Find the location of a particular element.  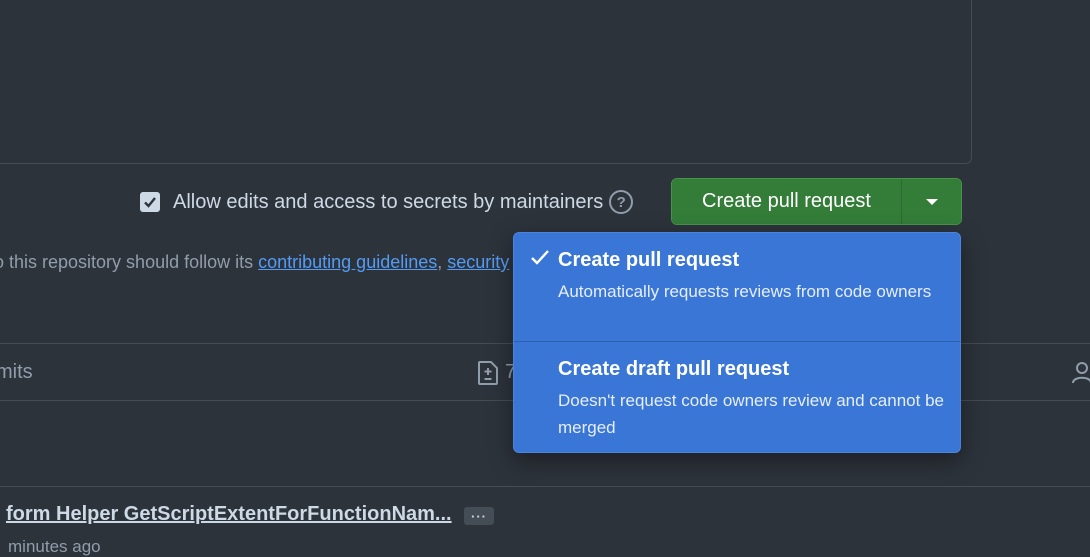

contributing-guidelines-link: contributing guidelines is located at coordinates (347, 262).